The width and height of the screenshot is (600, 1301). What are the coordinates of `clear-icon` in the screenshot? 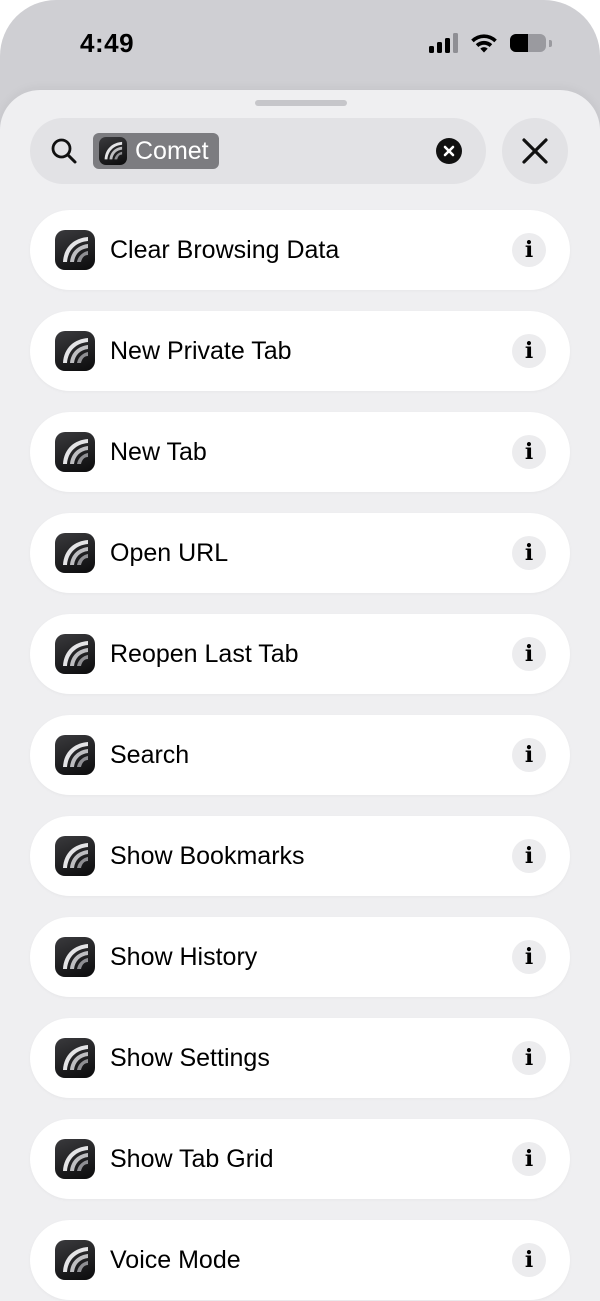 It's located at (449, 151).